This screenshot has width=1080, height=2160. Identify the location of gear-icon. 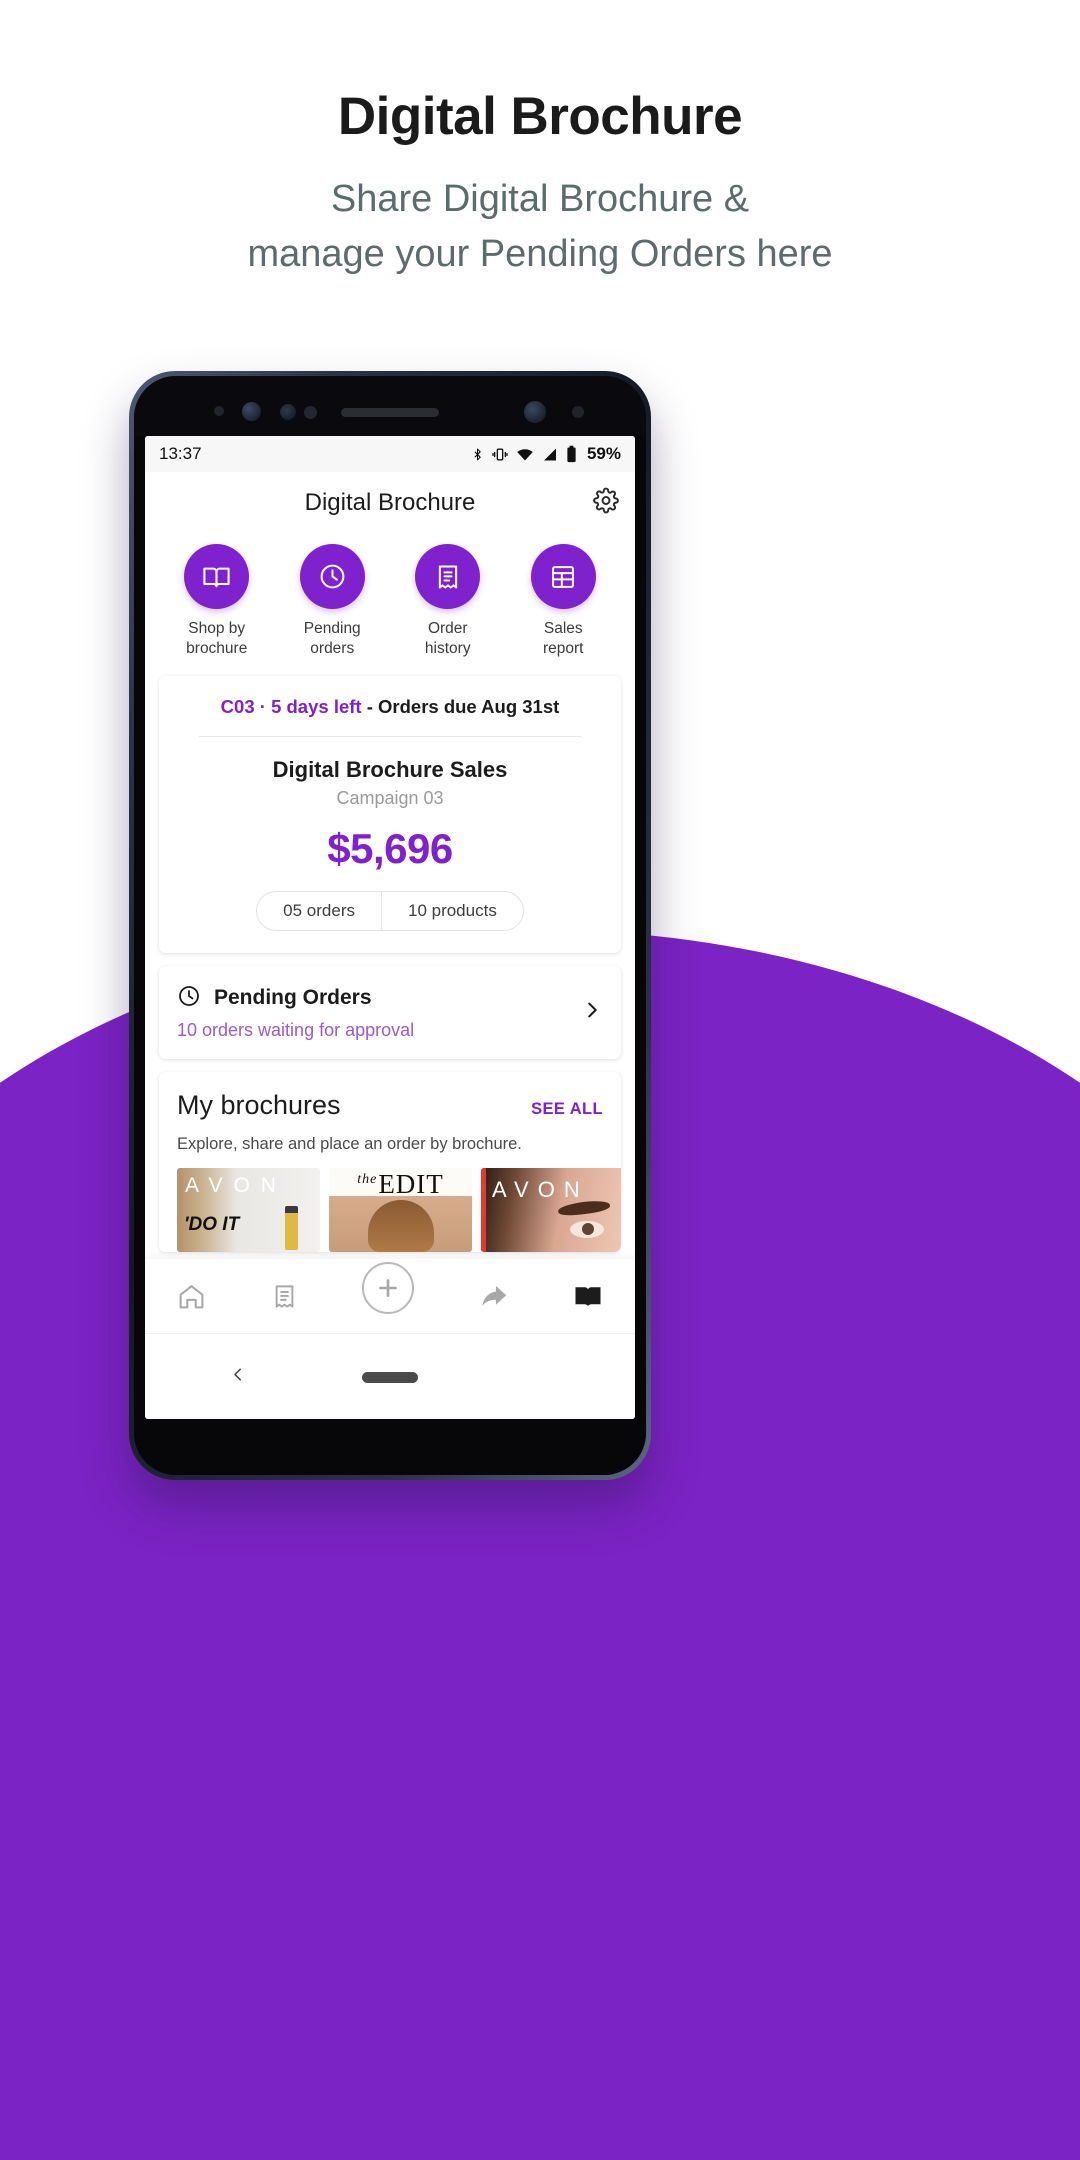
(606, 503).